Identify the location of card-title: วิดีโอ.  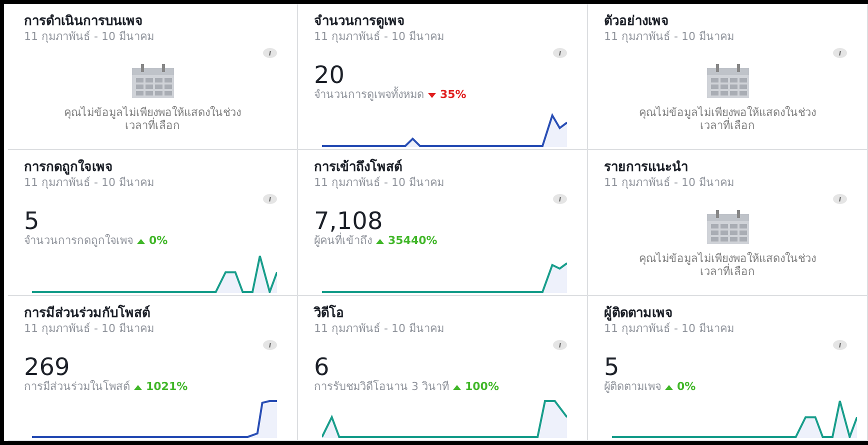
(329, 314).